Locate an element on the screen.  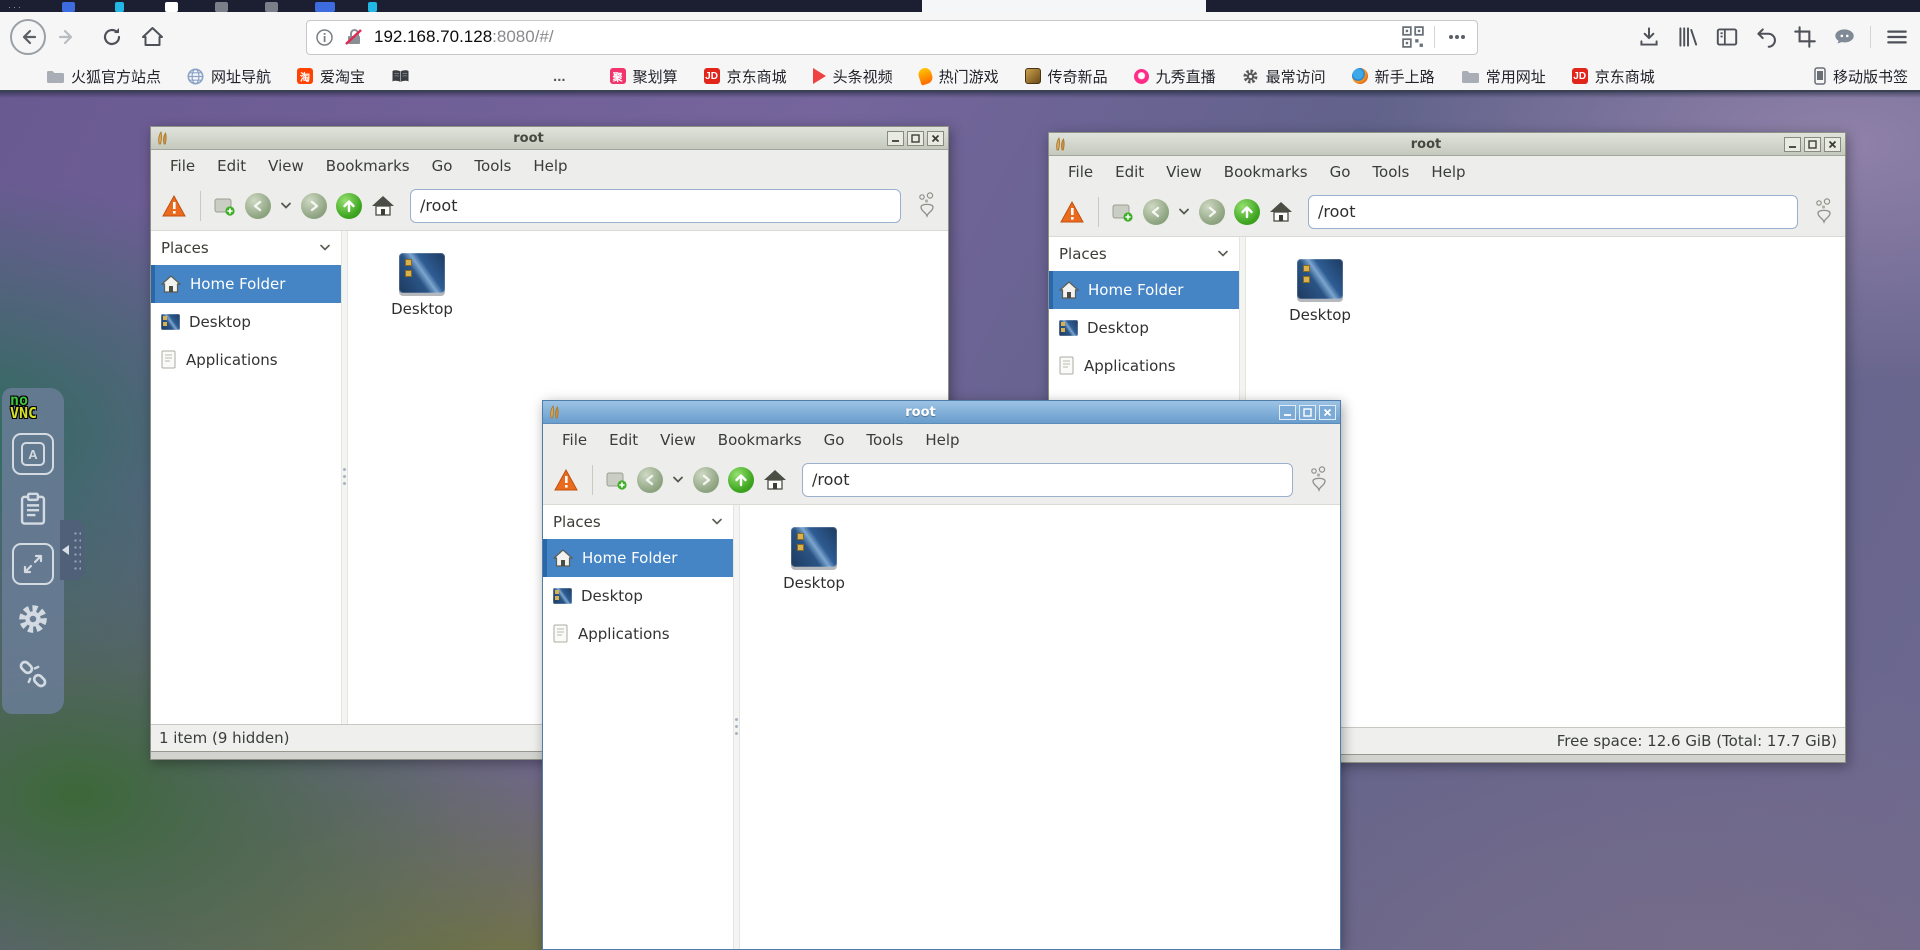
bookmark-item: 九秀直播 is located at coordinates (1174, 76).